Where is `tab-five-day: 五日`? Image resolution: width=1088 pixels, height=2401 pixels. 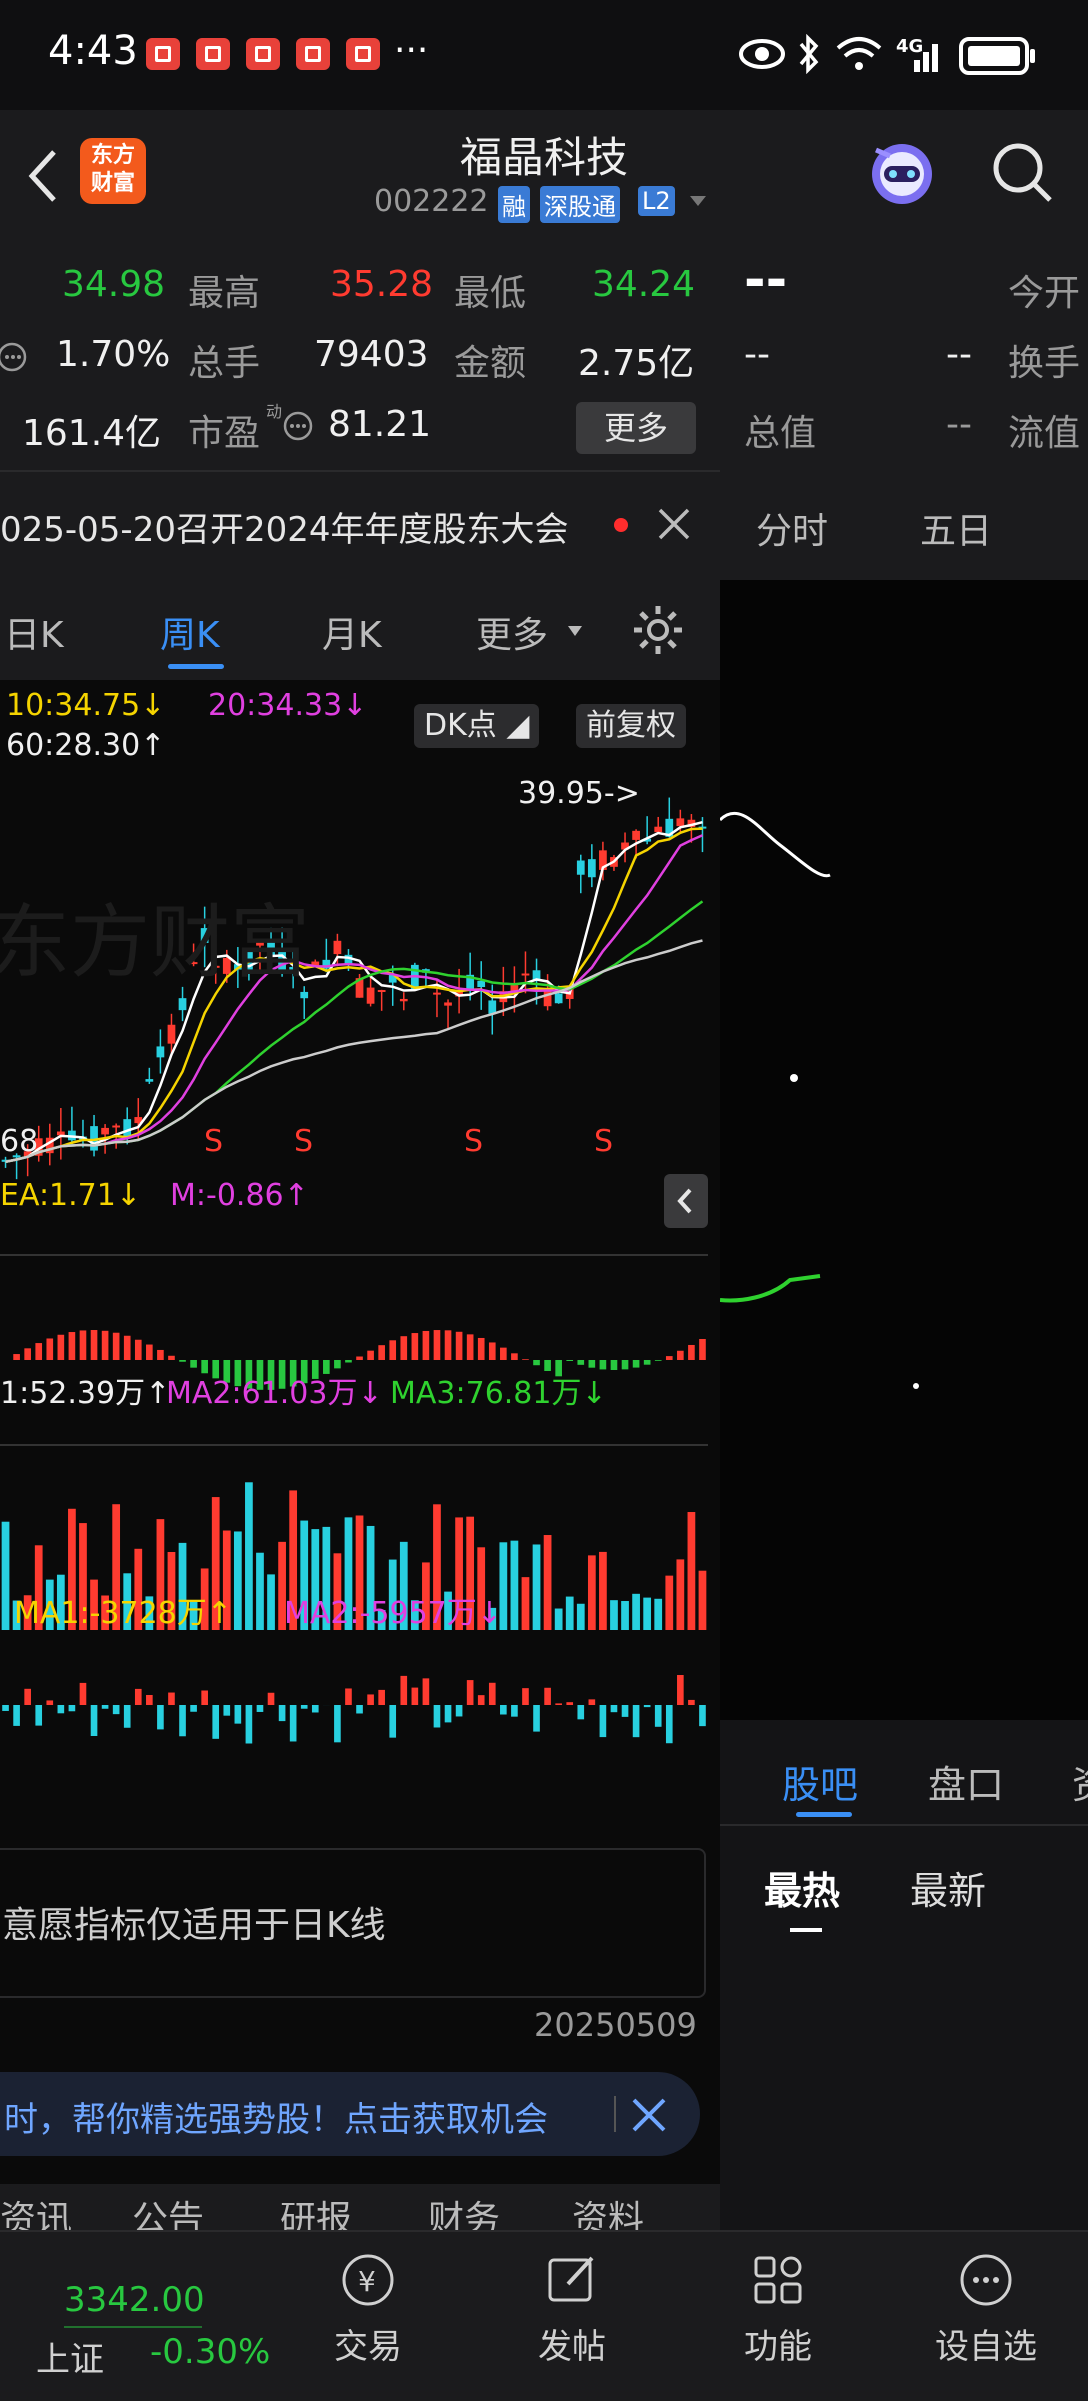
tab-five-day: 五日 is located at coordinates (956, 528).